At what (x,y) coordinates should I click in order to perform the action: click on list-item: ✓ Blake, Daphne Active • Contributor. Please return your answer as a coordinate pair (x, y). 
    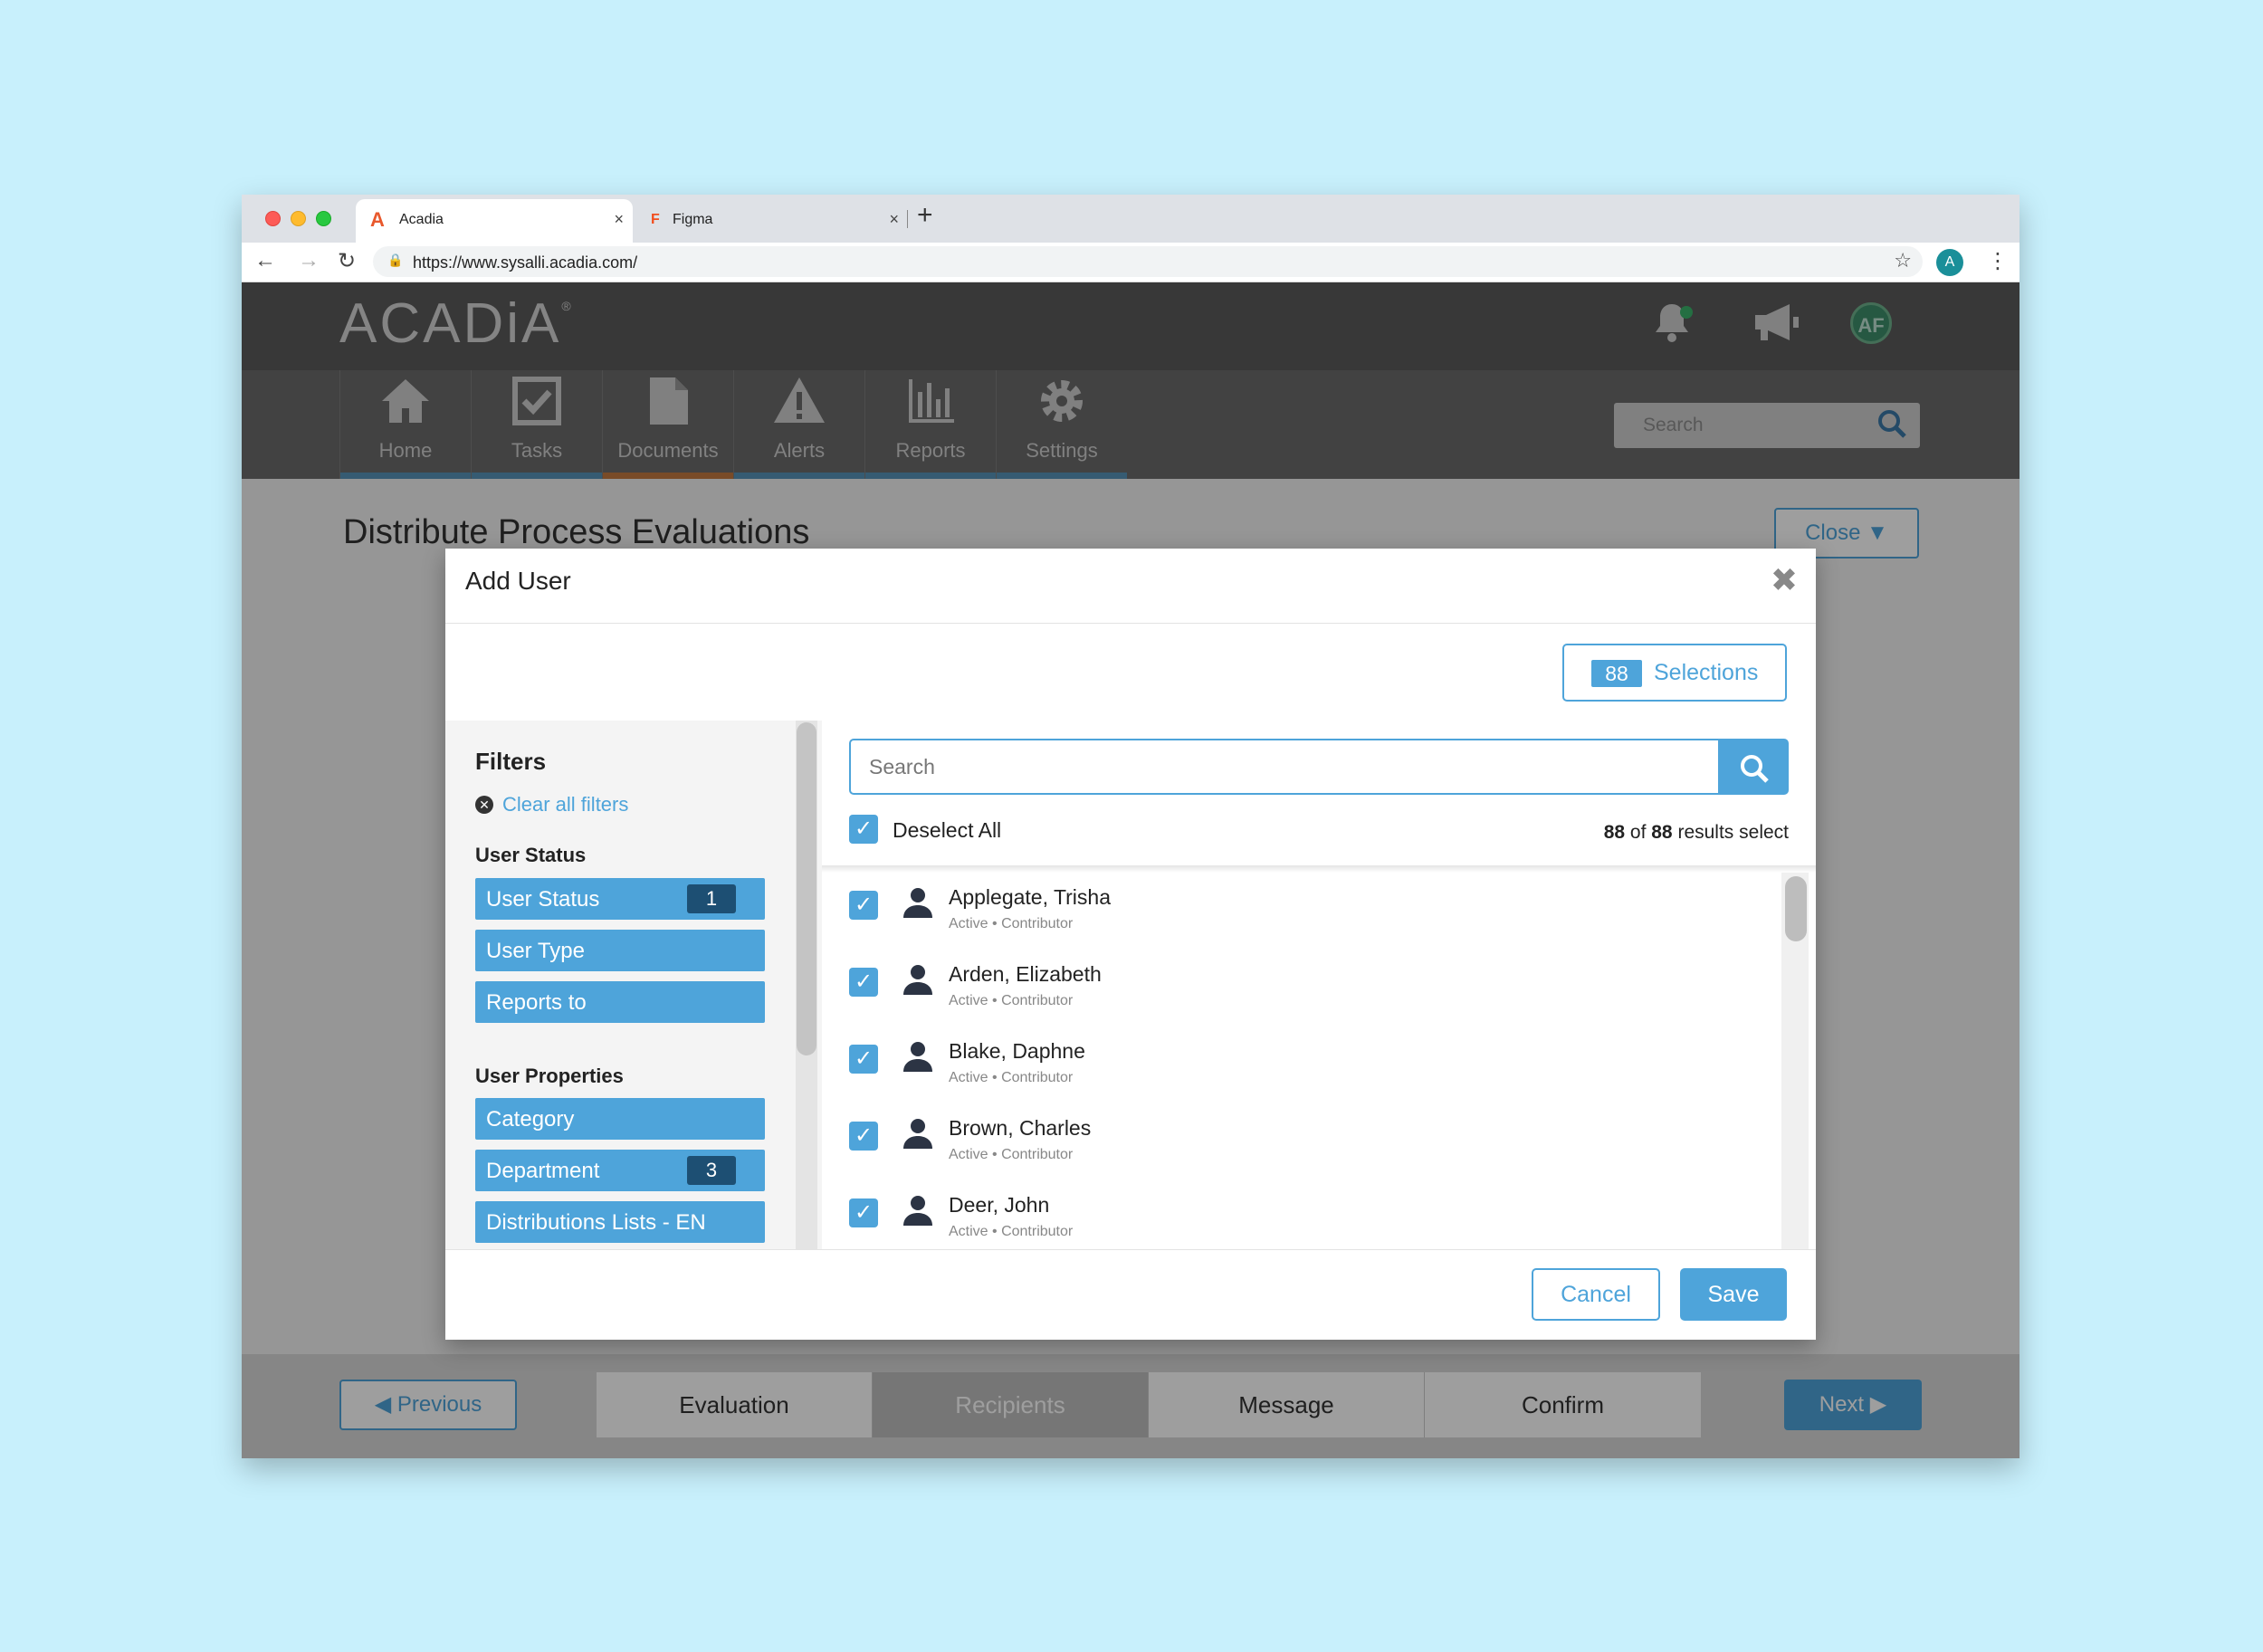
    Looking at the image, I should click on (1301, 1065).